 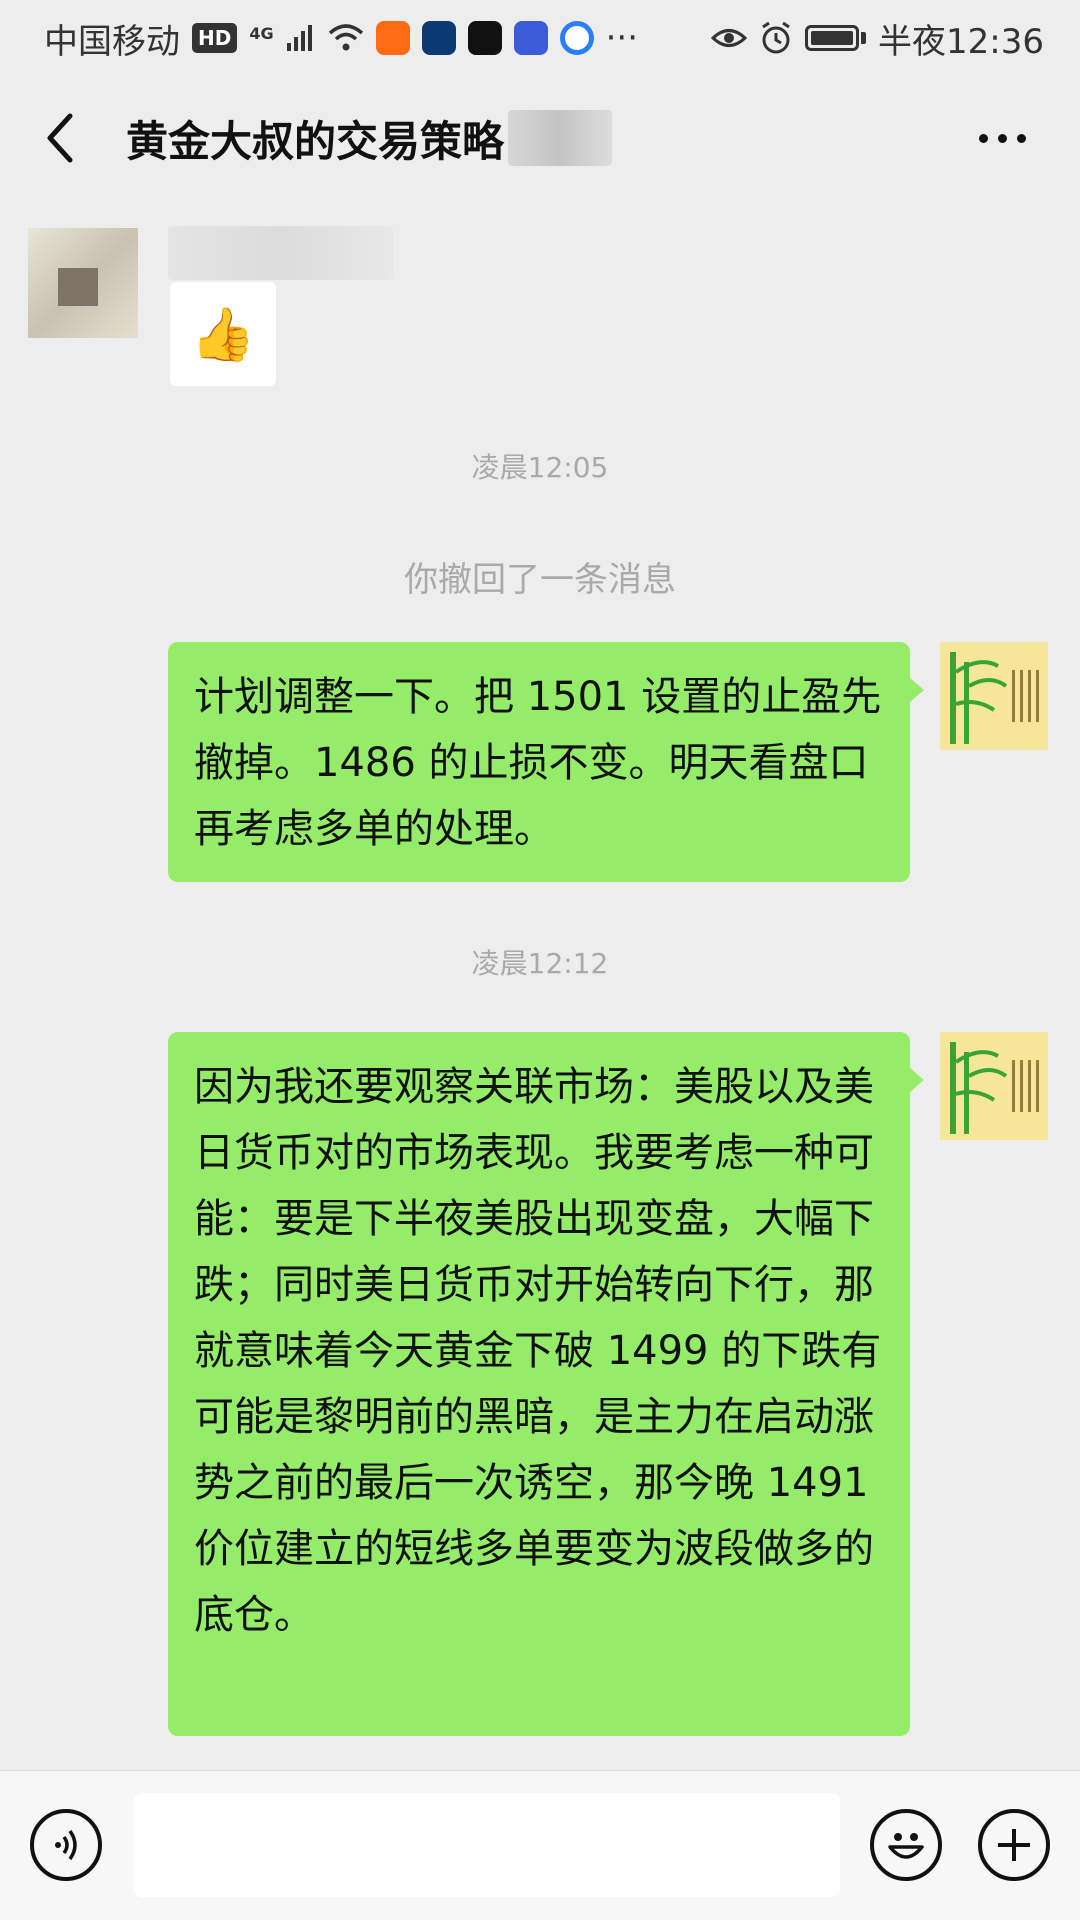 I want to click on browser-icon, so click(x=576, y=38).